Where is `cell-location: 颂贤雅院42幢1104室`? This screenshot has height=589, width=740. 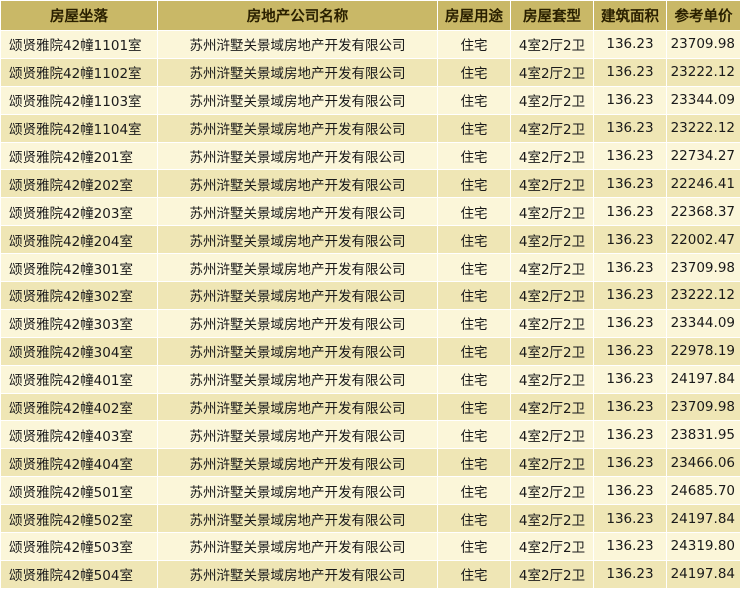
cell-location: 颂贤雅院42幢1104室 is located at coordinates (79, 128).